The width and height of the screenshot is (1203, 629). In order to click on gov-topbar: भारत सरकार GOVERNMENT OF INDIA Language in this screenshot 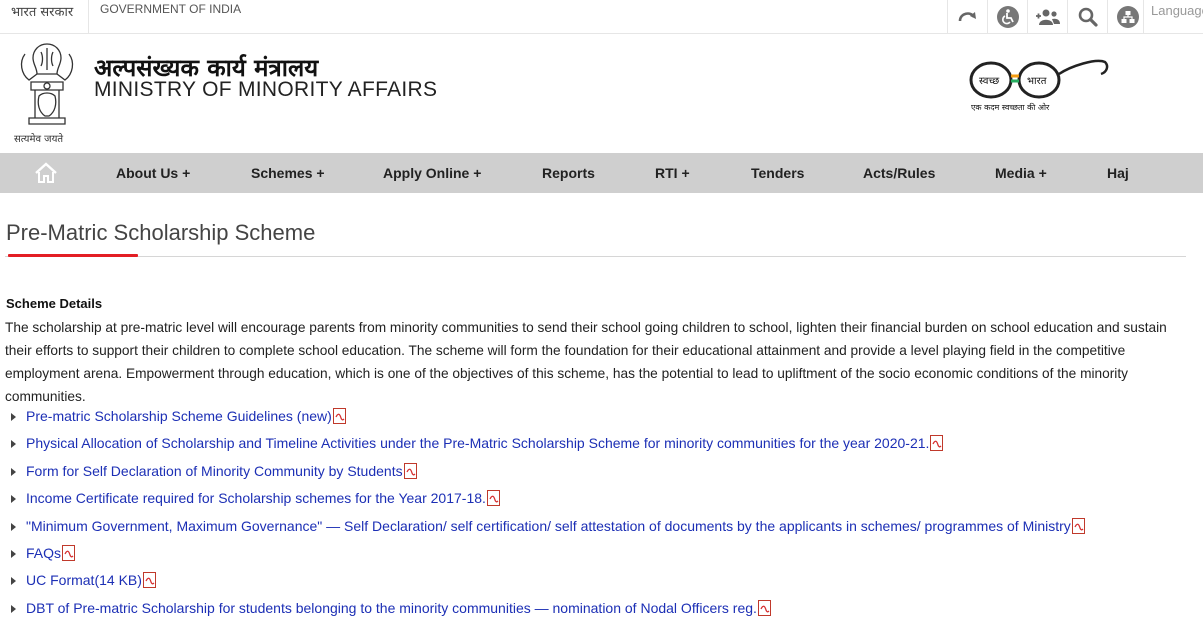, I will do `click(601, 17)`.